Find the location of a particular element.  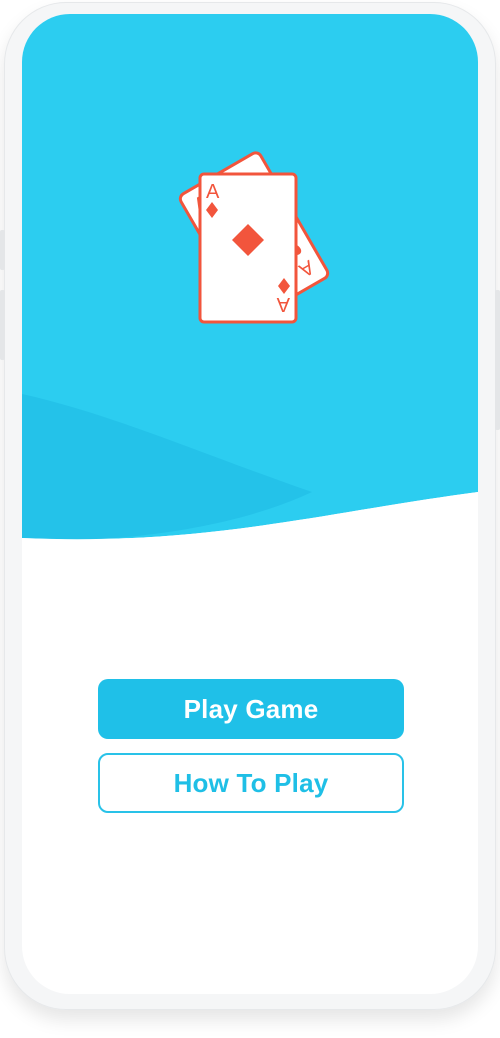

phone-side-button-left-upper is located at coordinates (2, 250).